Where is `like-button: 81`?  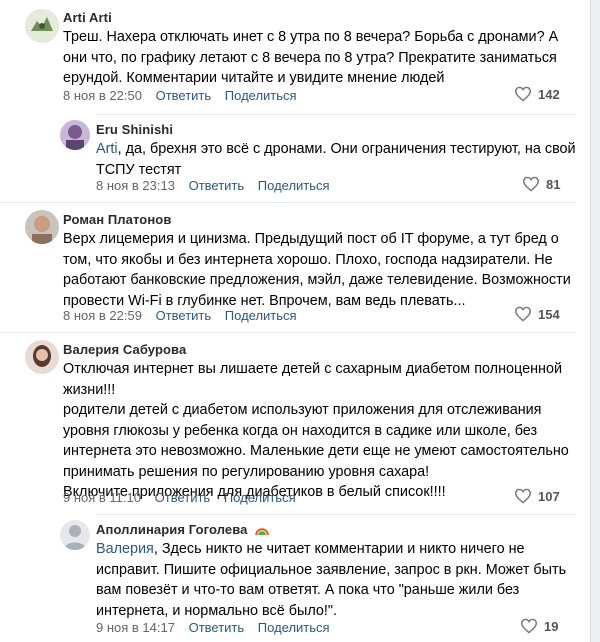 like-button: 81 is located at coordinates (541, 184).